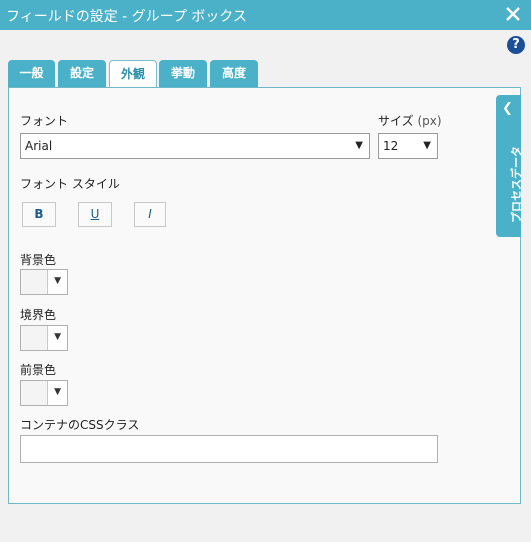 This screenshot has width=531, height=542. I want to click on tab-appearance: 外観, so click(133, 74).